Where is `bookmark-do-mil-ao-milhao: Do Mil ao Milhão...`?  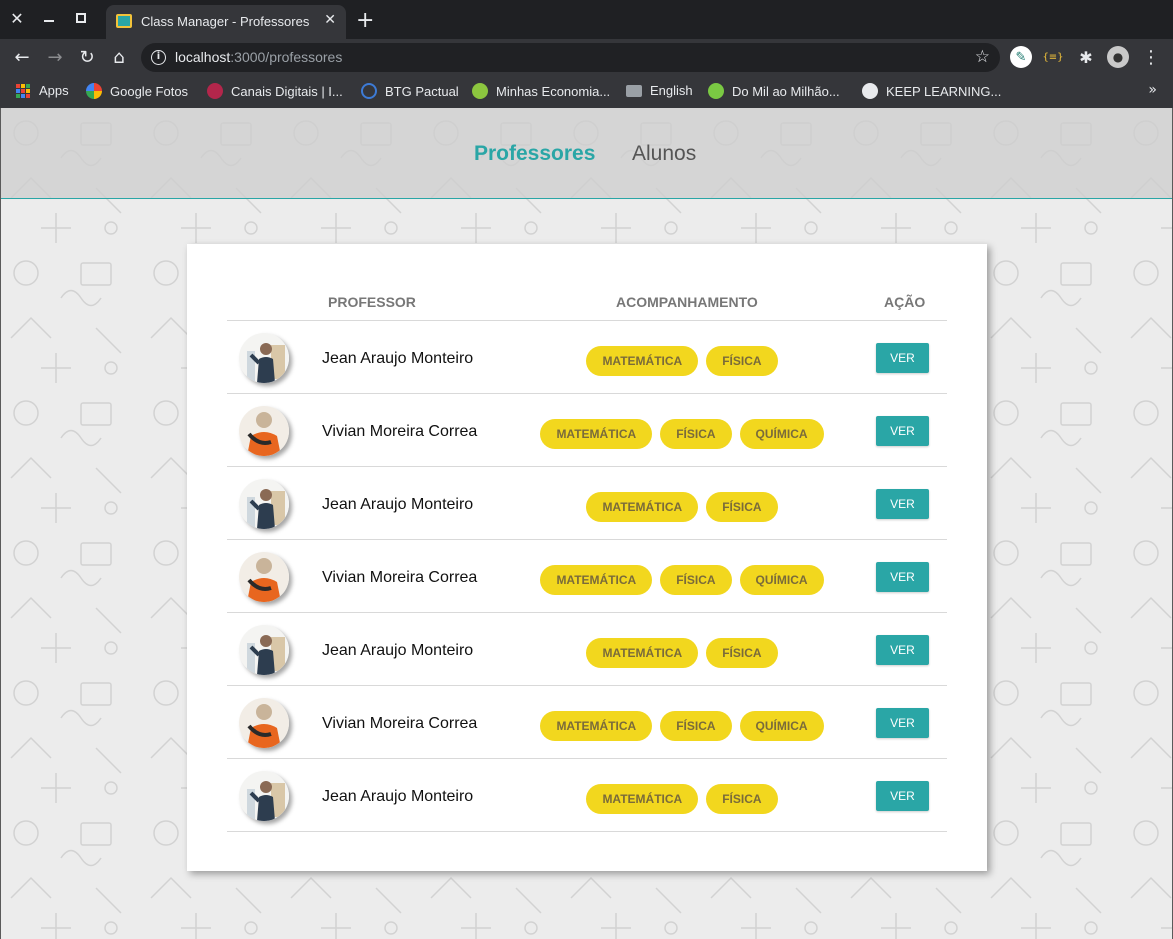
bookmark-do-mil-ao-milhao: Do Mil ao Milhão... is located at coordinates (774, 91).